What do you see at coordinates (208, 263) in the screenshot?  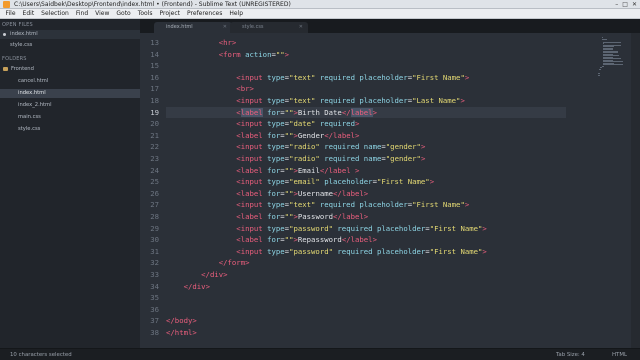 I see `code-line: </form>` at bounding box center [208, 263].